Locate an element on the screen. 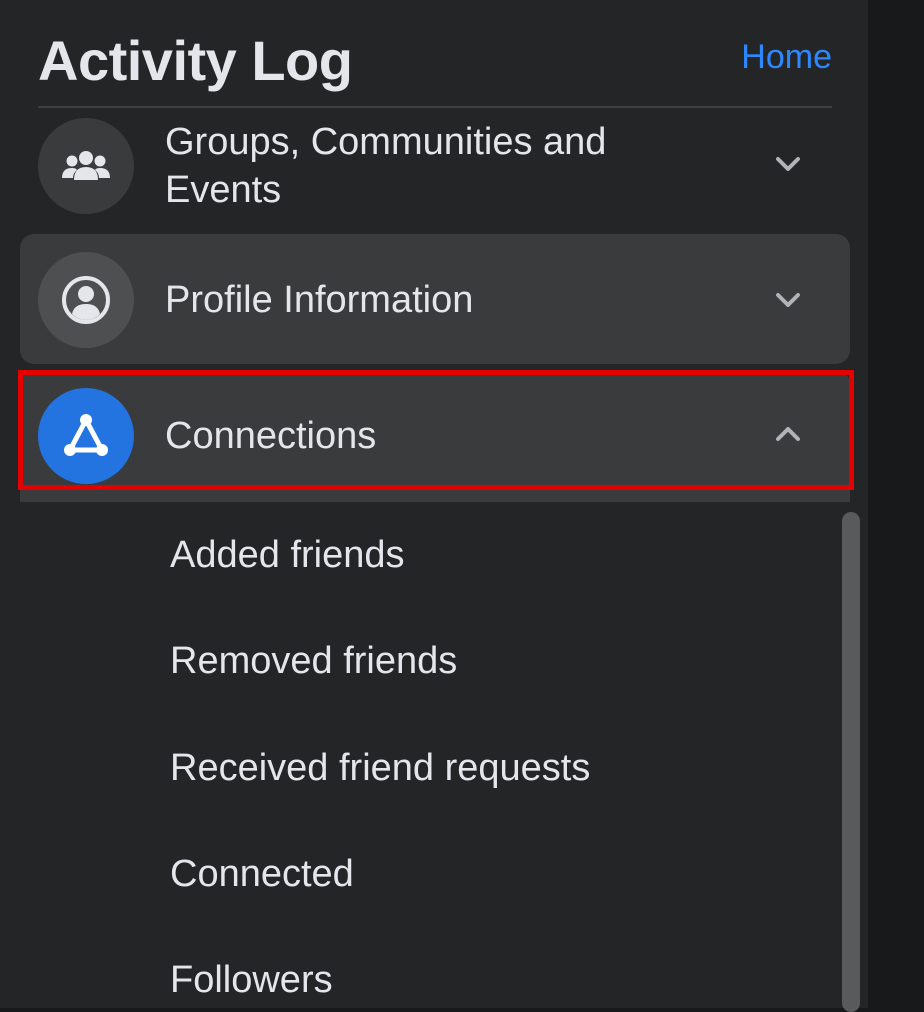  category-profile-information: Profile Information is located at coordinates (435, 299).